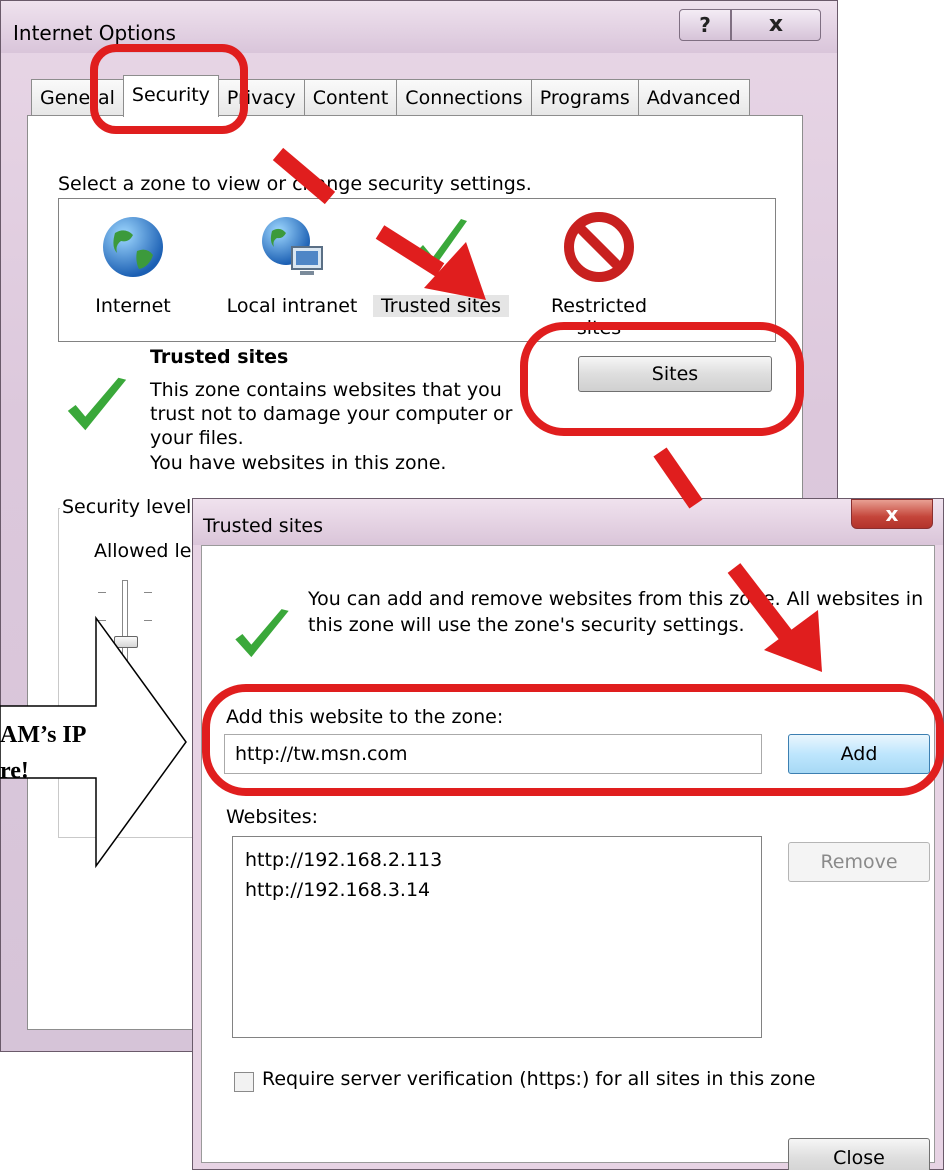  What do you see at coordinates (365, 717) in the screenshot?
I see `add-website-label: Add this website to the zone:` at bounding box center [365, 717].